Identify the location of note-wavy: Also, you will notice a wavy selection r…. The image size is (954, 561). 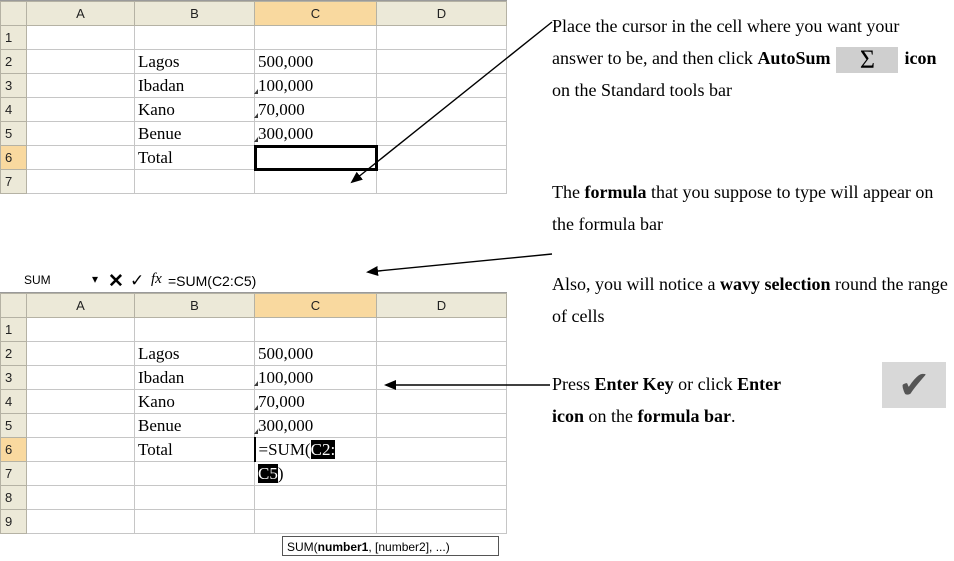
(752, 300).